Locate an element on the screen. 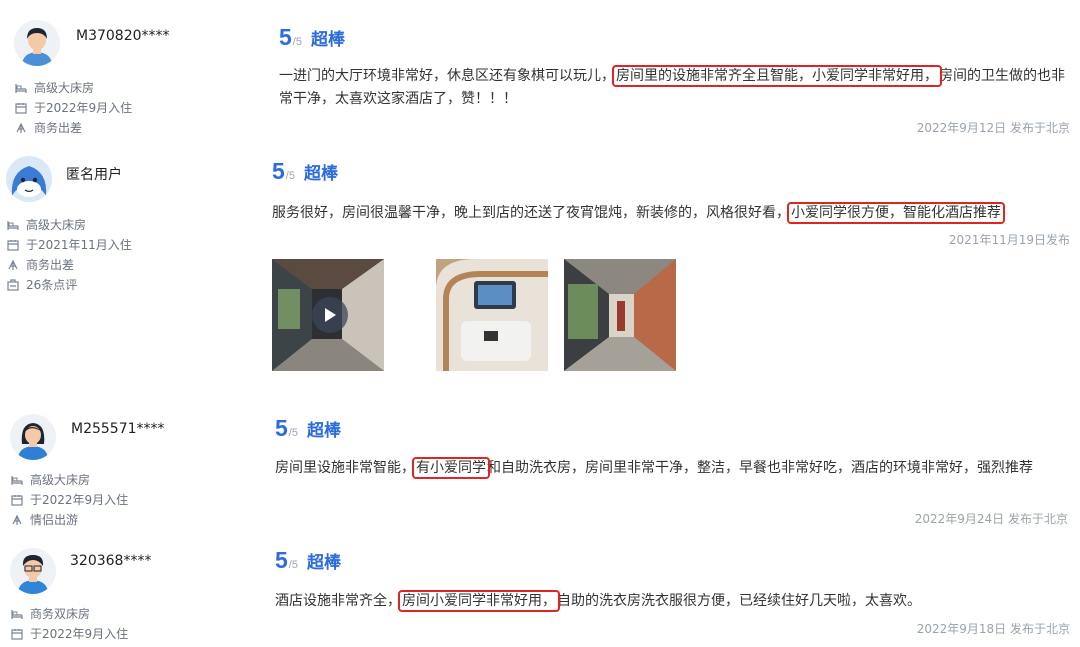  user-meta: 高级大床房 于2022年9月入住 情侣出游 is located at coordinates (69, 500).